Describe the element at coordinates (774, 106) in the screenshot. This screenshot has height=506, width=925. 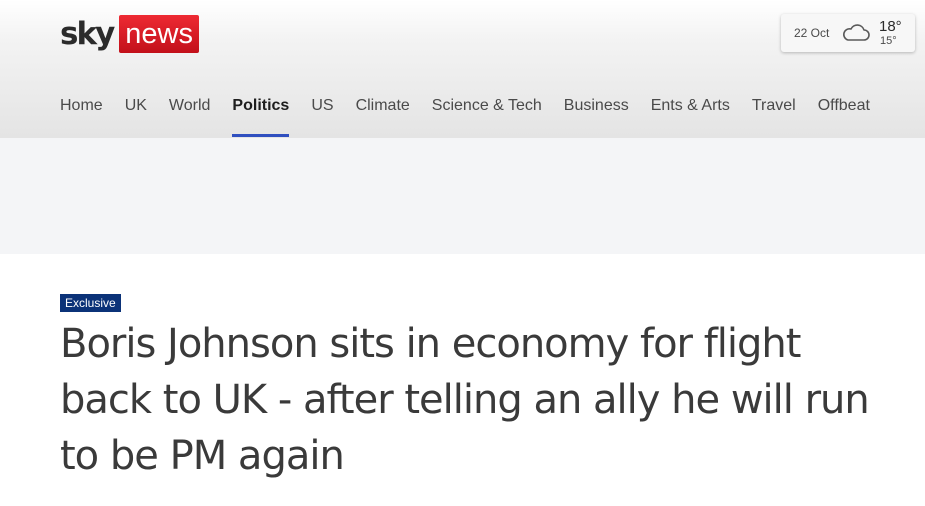
I see `nav-item-travel: Travel` at that location.